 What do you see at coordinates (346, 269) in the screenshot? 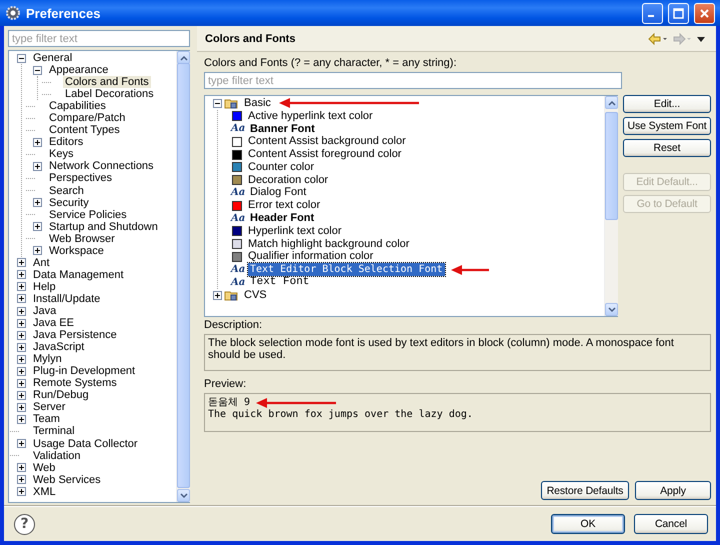
I see `tree-item: Text Editor Block Selection Font` at bounding box center [346, 269].